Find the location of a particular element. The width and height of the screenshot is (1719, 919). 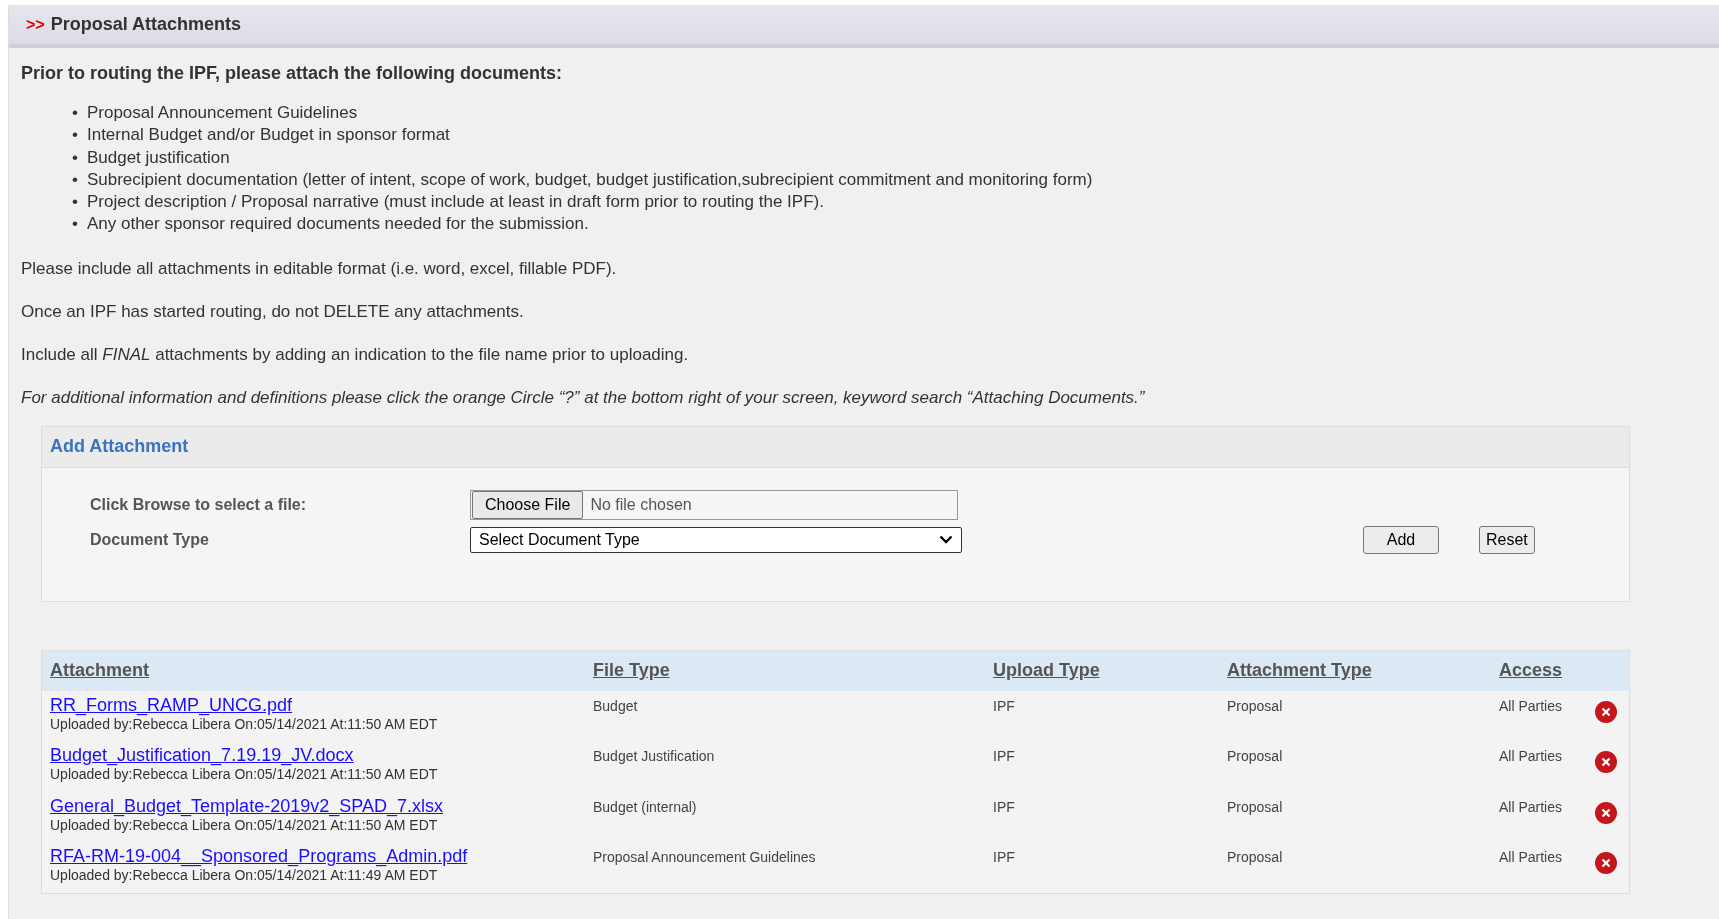

document-item: Project description / Proposal narrative (must include at least in draft form prior to routing the IPF). is located at coordinates (455, 202).